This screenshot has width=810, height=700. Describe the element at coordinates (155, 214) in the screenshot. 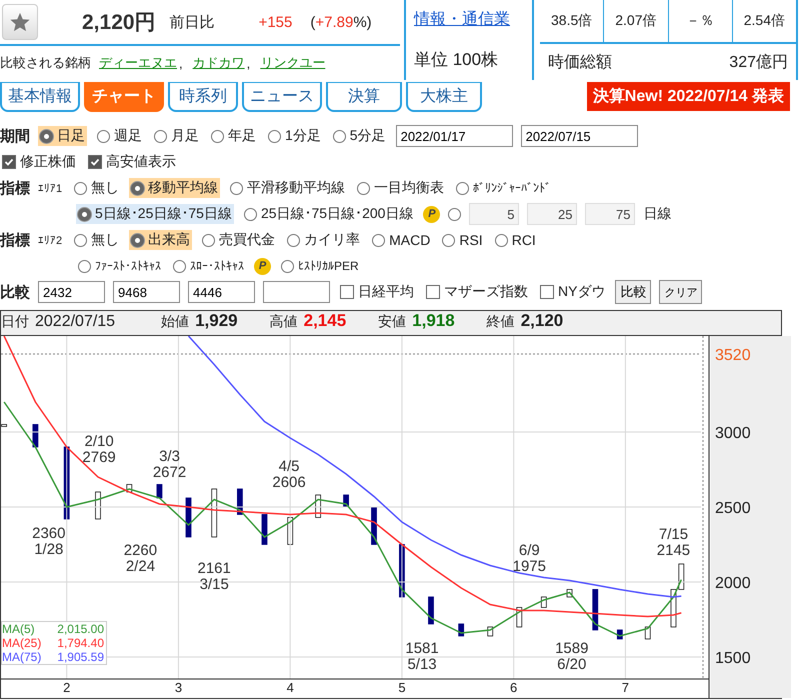

I see `ma-line-option: 5日線･25日線･75日線` at that location.